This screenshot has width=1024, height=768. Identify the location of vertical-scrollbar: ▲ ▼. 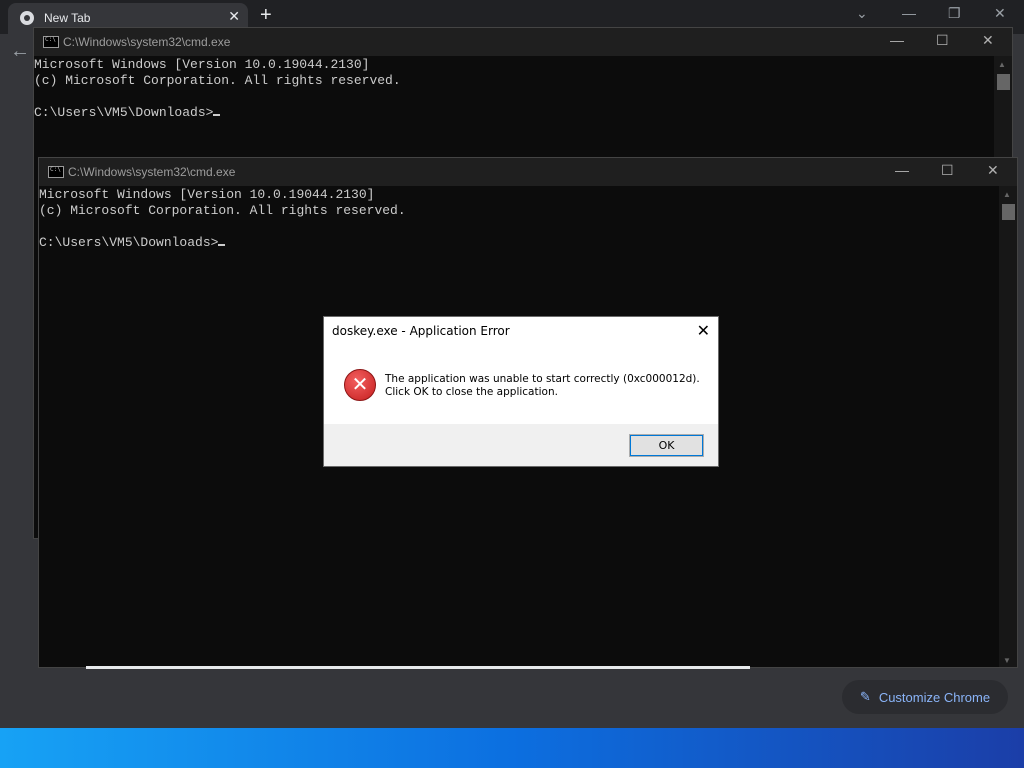
(1008, 426).